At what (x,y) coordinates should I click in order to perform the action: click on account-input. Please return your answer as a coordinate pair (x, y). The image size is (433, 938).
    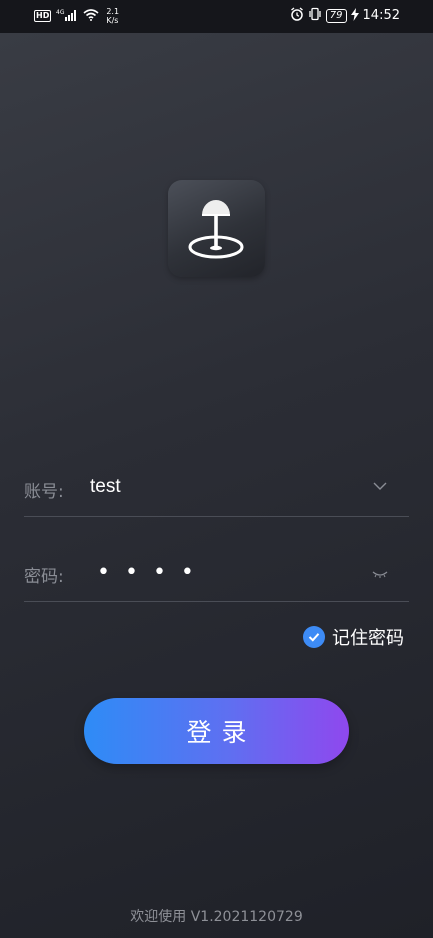
    Looking at the image, I should click on (225, 487).